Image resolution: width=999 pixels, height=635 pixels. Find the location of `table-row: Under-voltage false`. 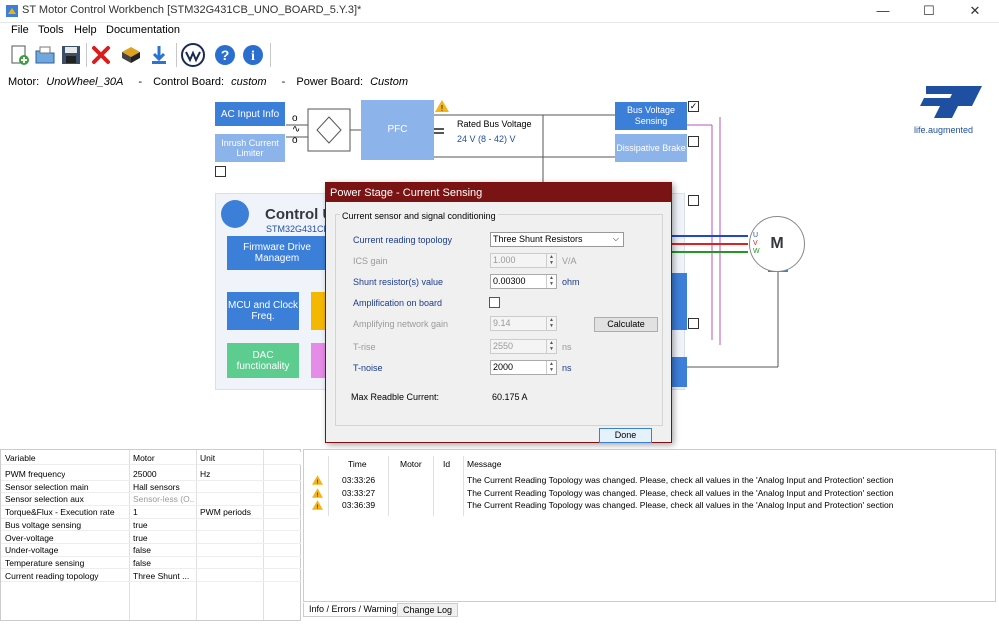

table-row: Under-voltage false is located at coordinates (151, 550).